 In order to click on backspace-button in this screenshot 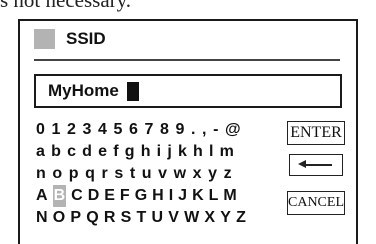, I will do `click(316, 165)`.